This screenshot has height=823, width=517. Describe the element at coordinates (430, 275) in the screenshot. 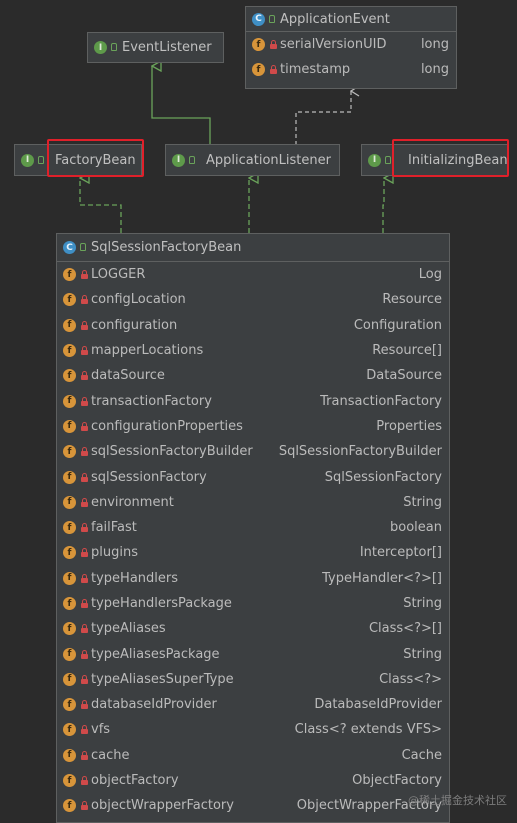

I see `field-type: Log` at that location.